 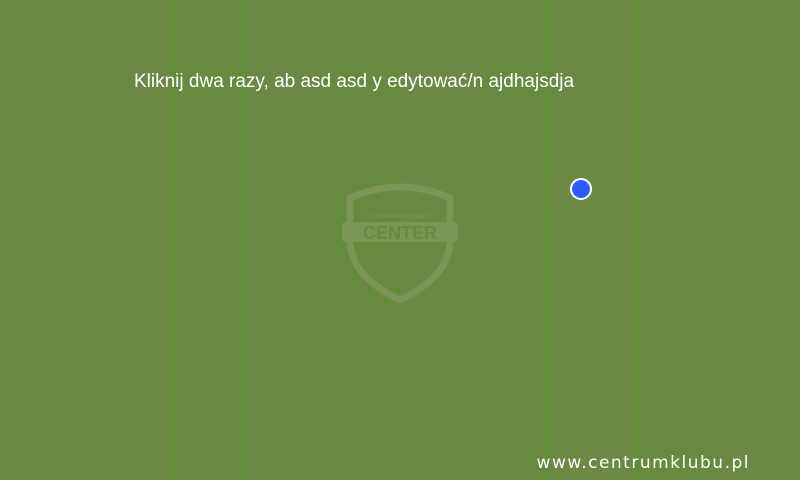 I want to click on svg-text: CLUB MANAGEMENT, so click(x=400, y=217).